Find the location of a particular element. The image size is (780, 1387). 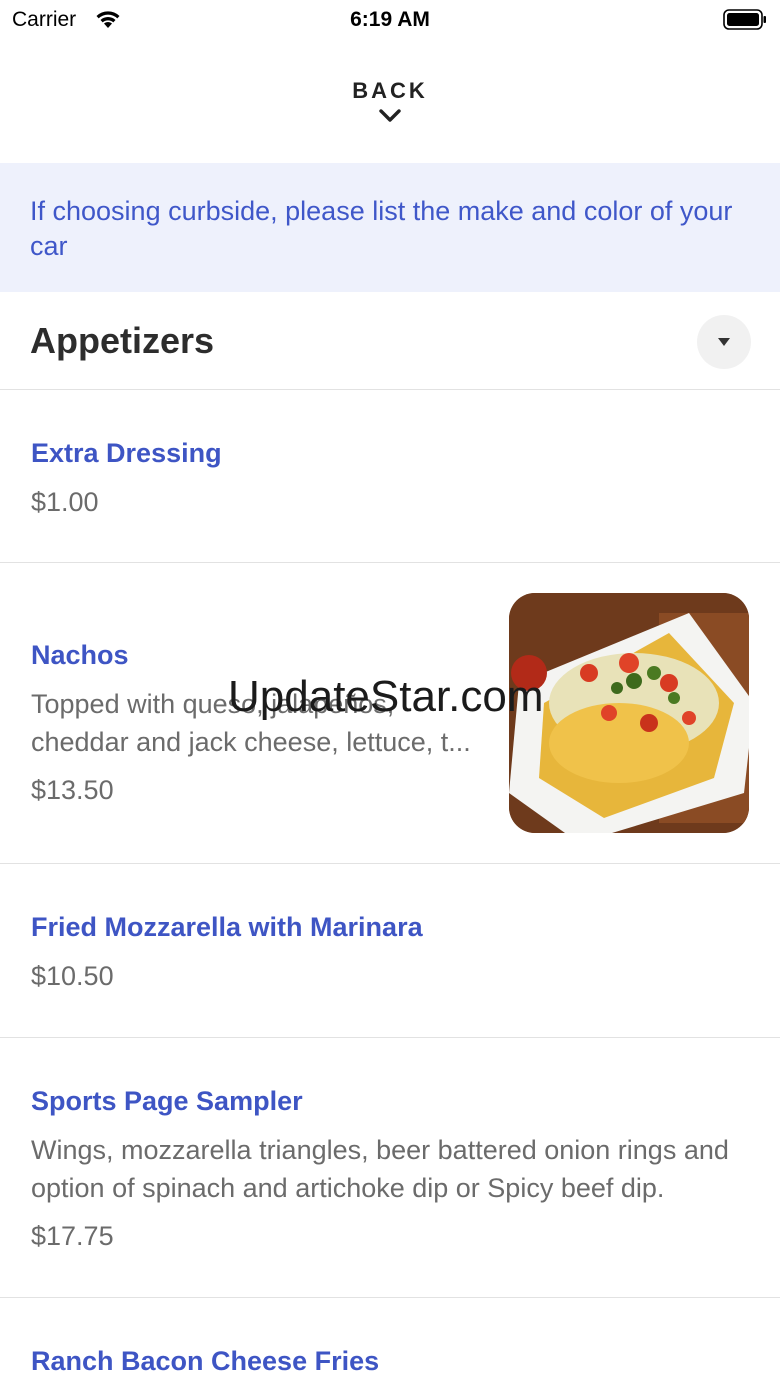

item-name: Sports Page Sampler is located at coordinates (167, 1101).